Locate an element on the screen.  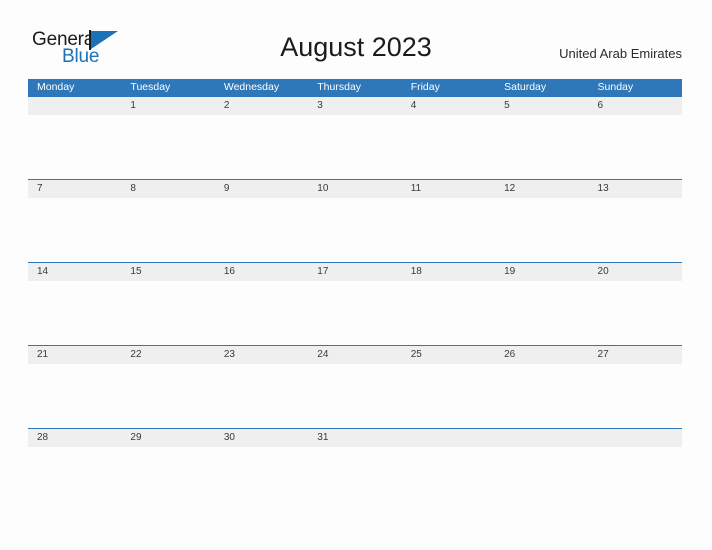
day-cell-number: 8 is located at coordinates (167, 189).